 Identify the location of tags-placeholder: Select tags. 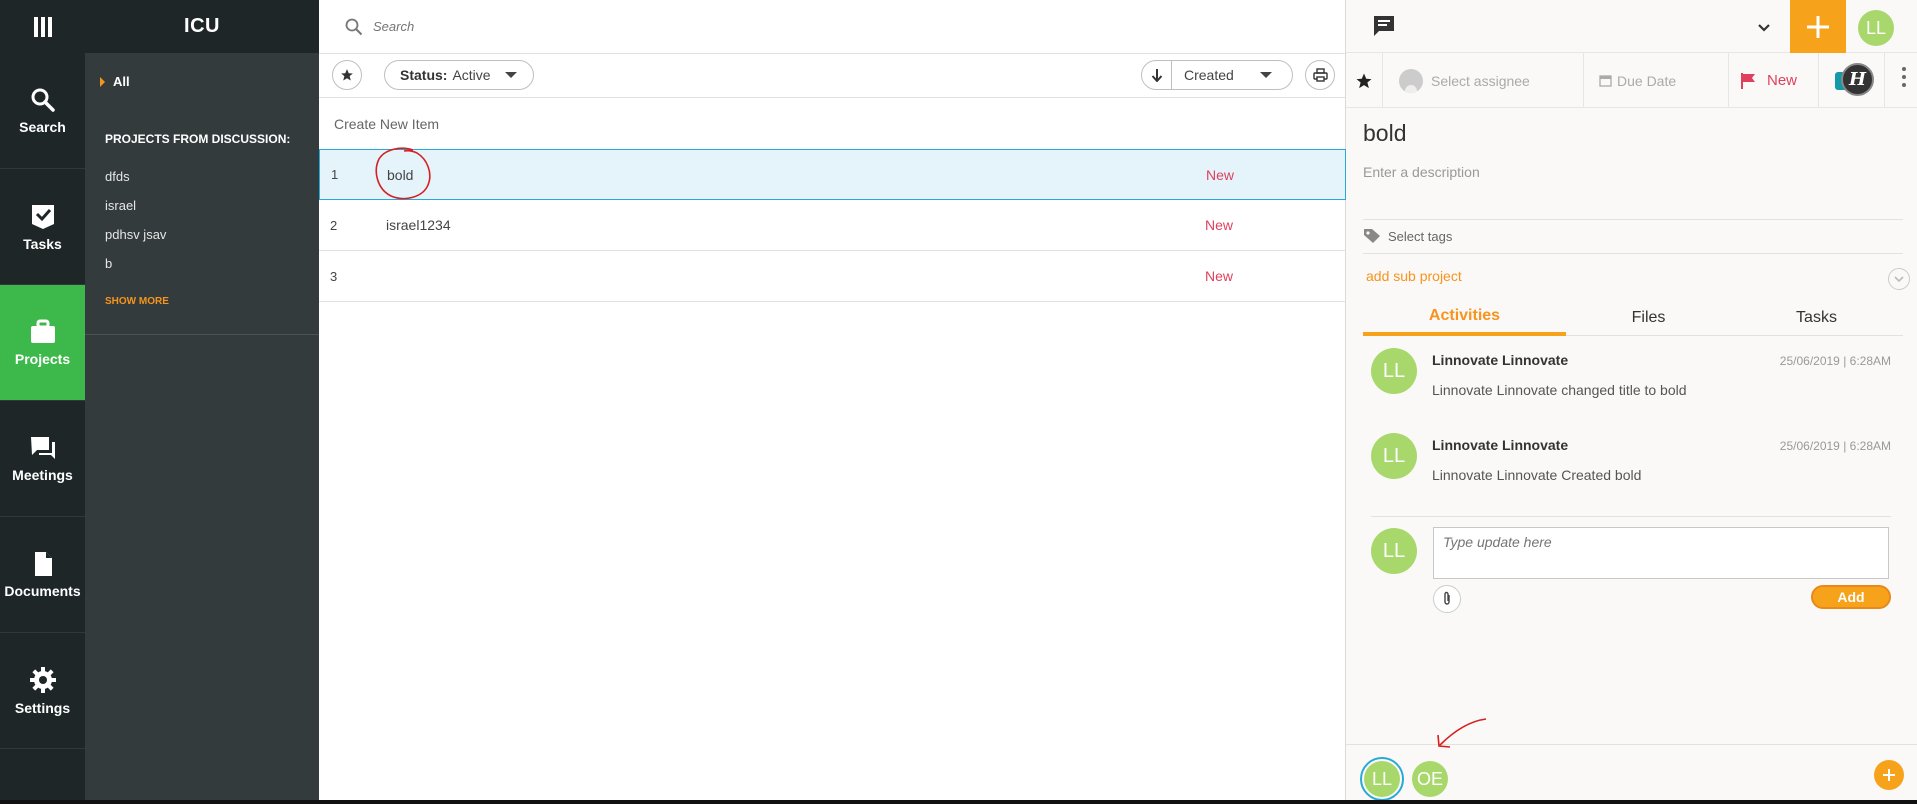
(1420, 236).